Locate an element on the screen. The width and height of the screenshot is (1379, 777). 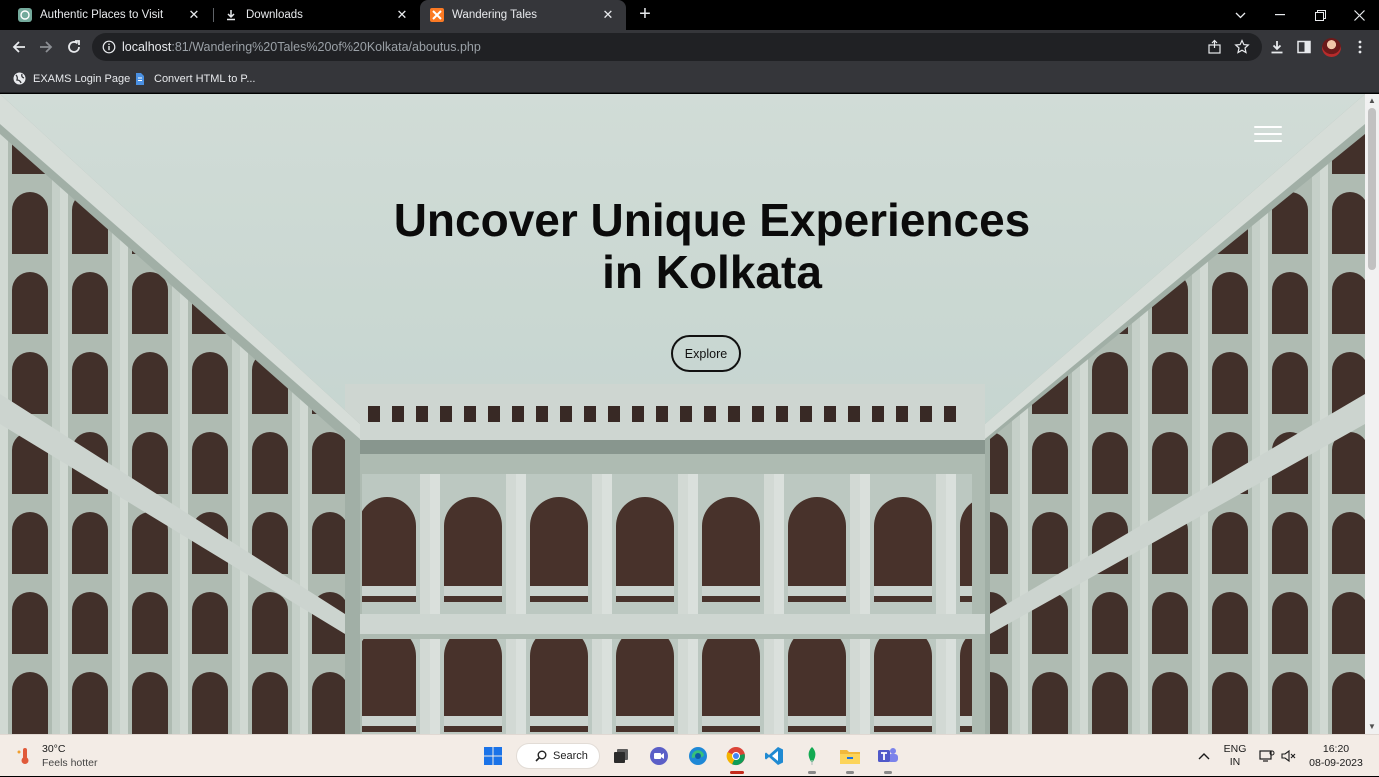
task-view-icon is located at coordinates (621, 756).